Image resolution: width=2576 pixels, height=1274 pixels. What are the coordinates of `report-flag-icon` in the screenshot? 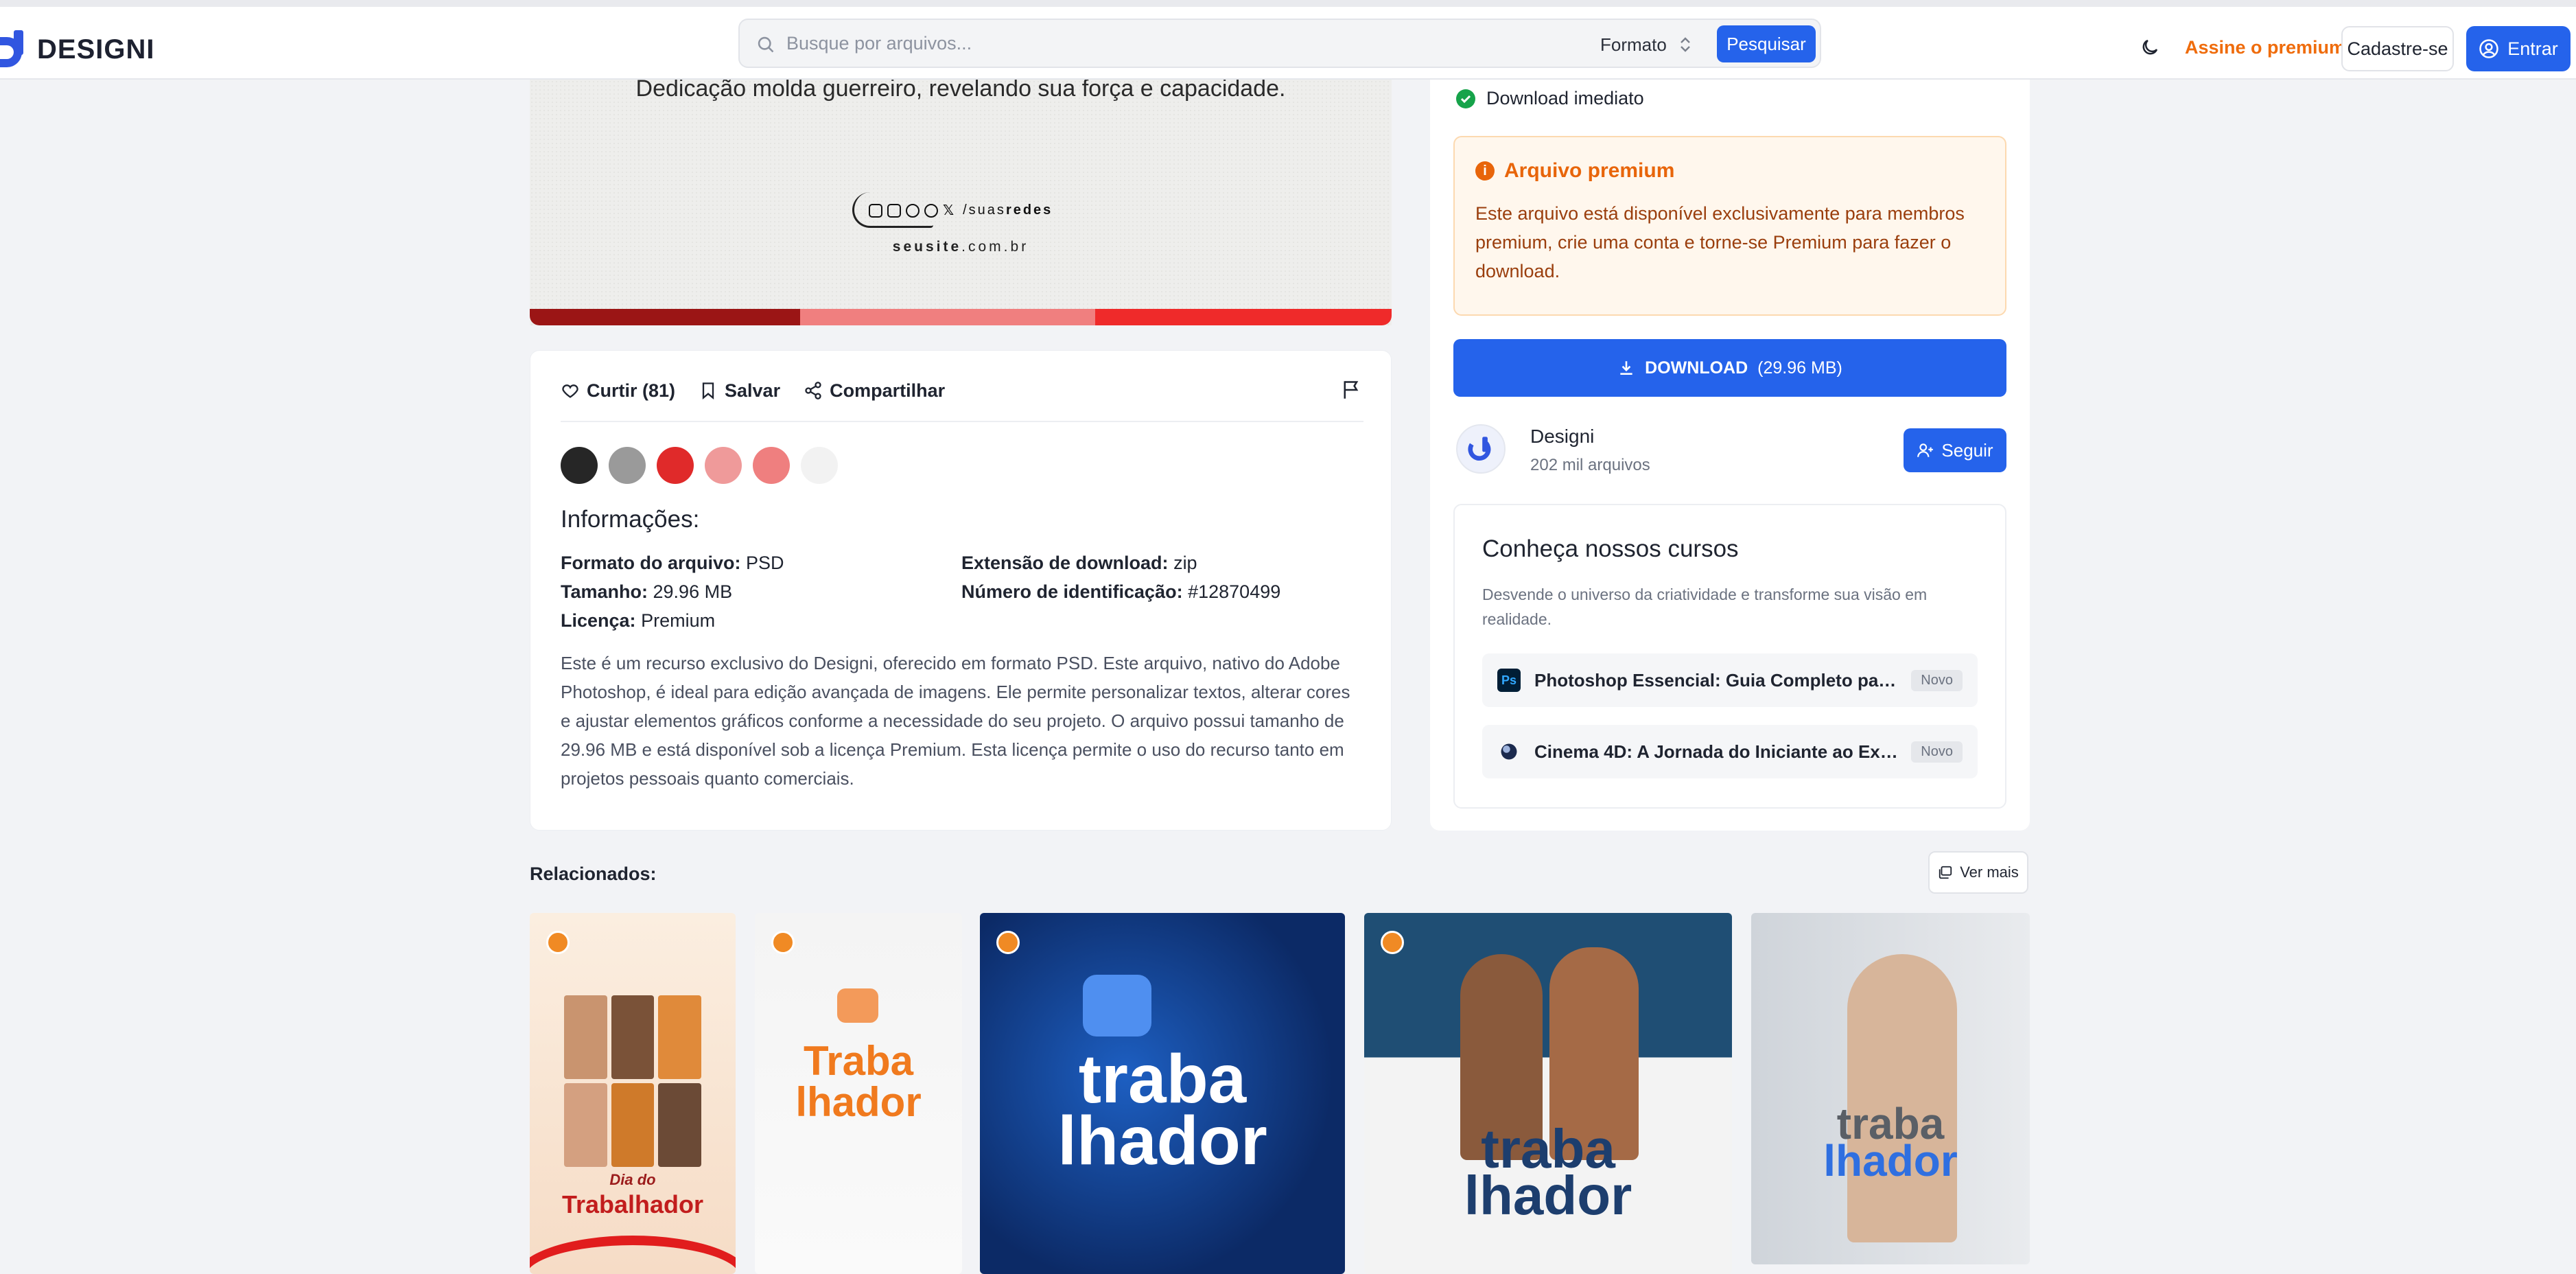 It's located at (1351, 390).